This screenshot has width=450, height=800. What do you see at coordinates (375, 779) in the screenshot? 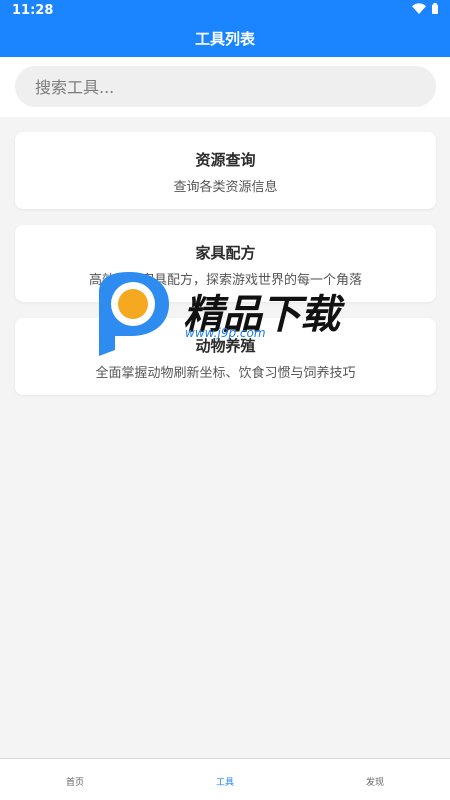
I see `nav-item-discover: 发现` at bounding box center [375, 779].